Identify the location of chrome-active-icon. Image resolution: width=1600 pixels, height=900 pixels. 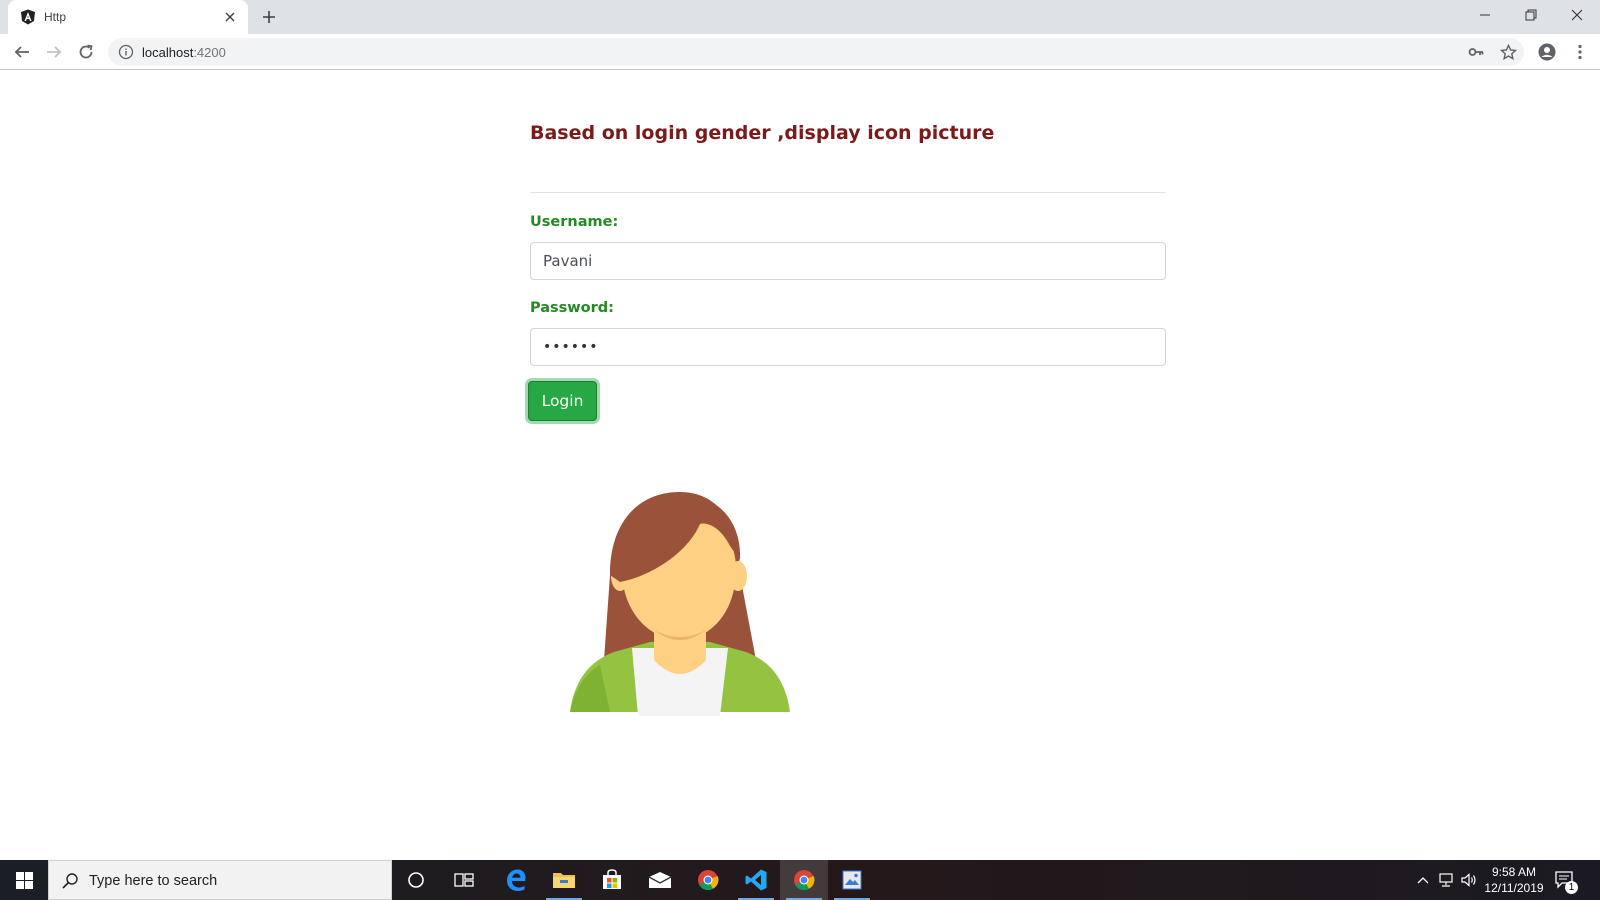
(804, 880).